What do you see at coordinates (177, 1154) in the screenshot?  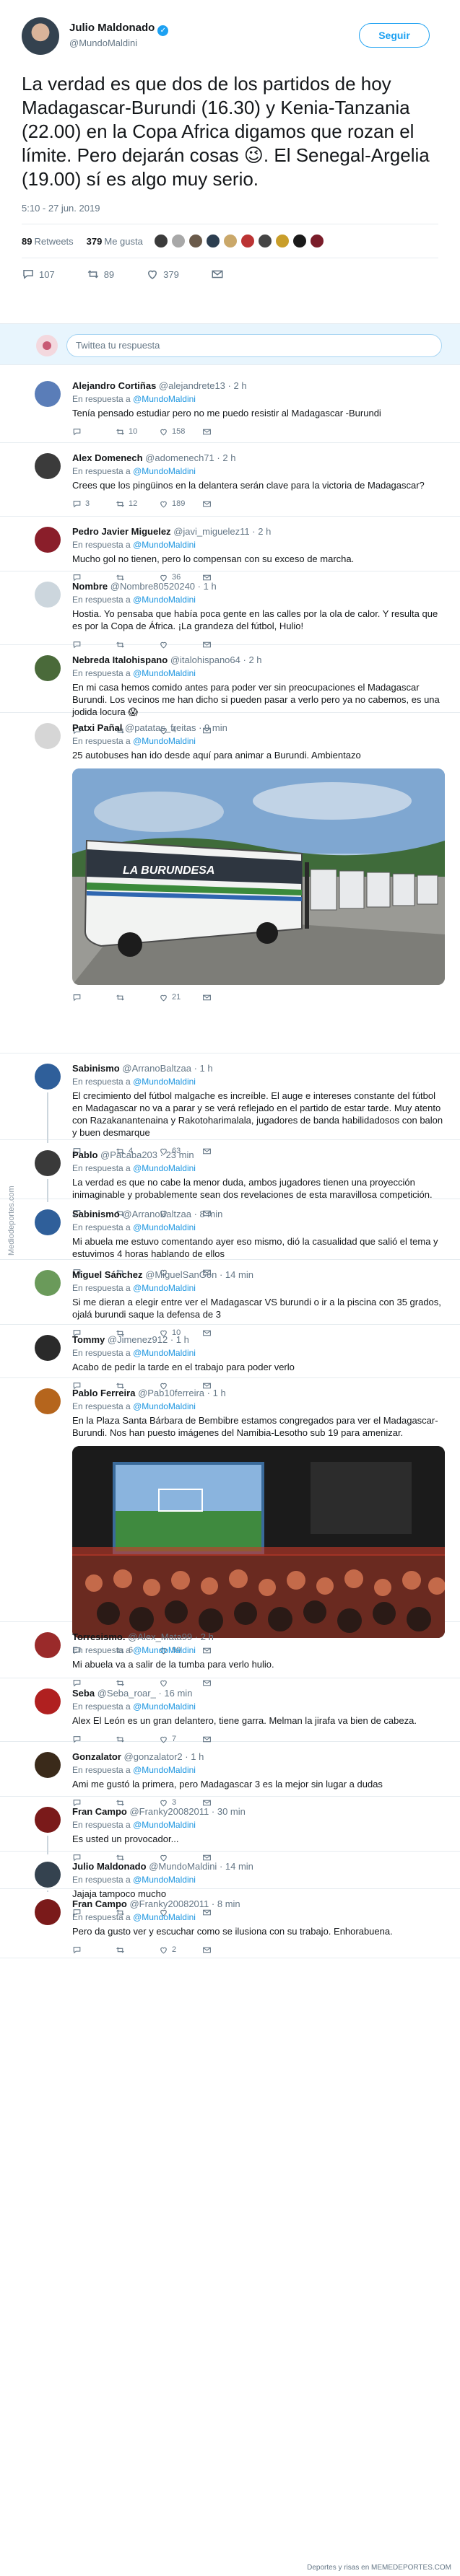 I see `reply-time: · 23 min` at bounding box center [177, 1154].